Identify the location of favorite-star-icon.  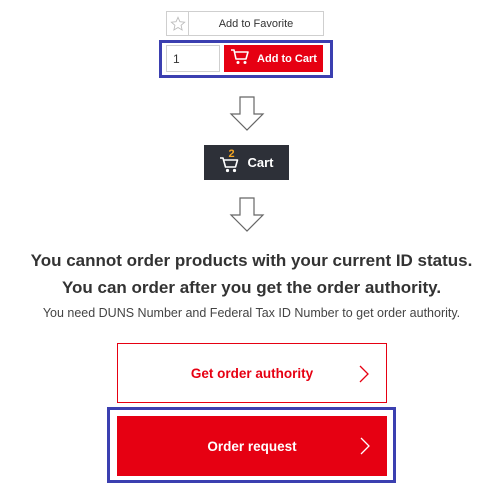
(178, 23).